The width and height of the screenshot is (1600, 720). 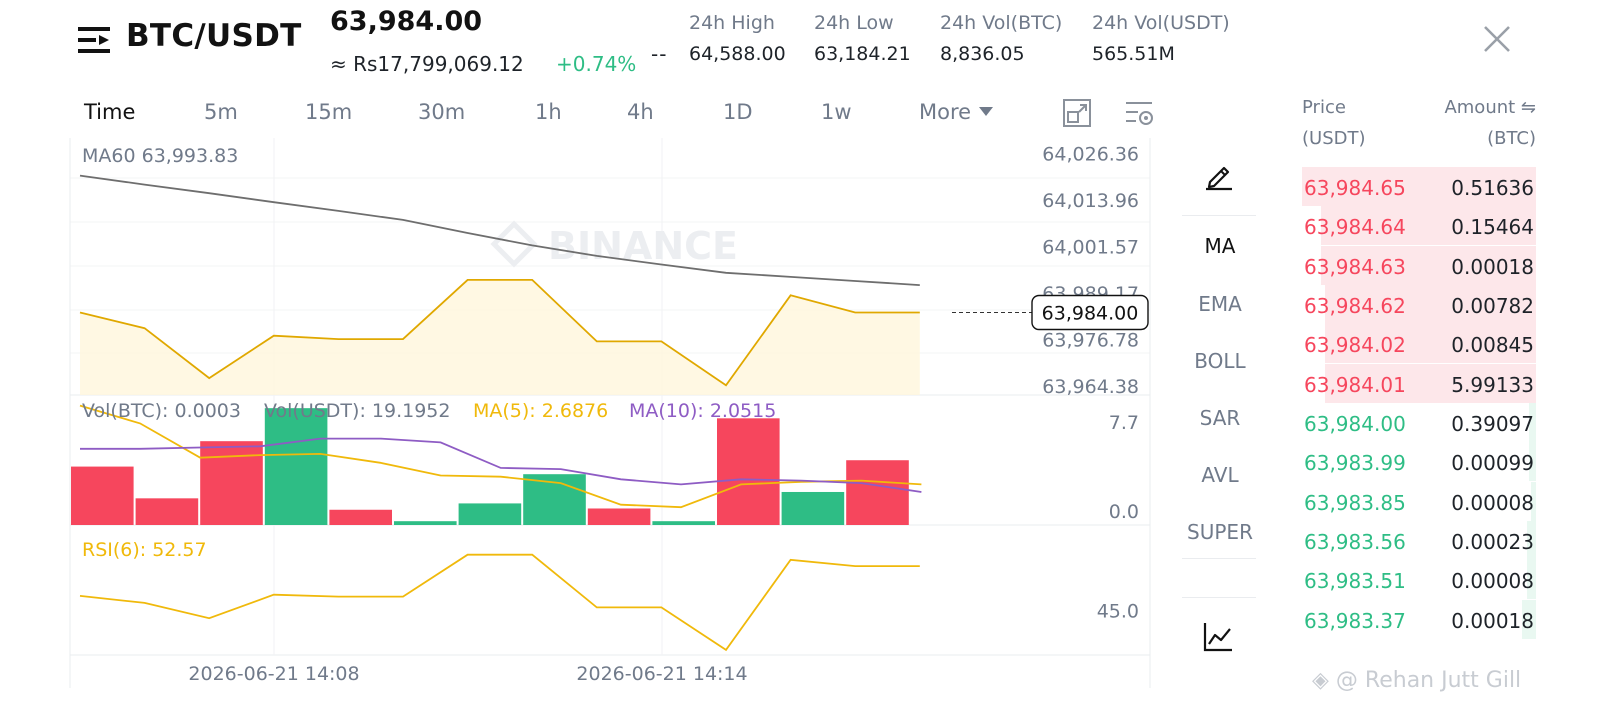 I want to click on orderbook-price-header: Price (USDT), so click(x=1334, y=123).